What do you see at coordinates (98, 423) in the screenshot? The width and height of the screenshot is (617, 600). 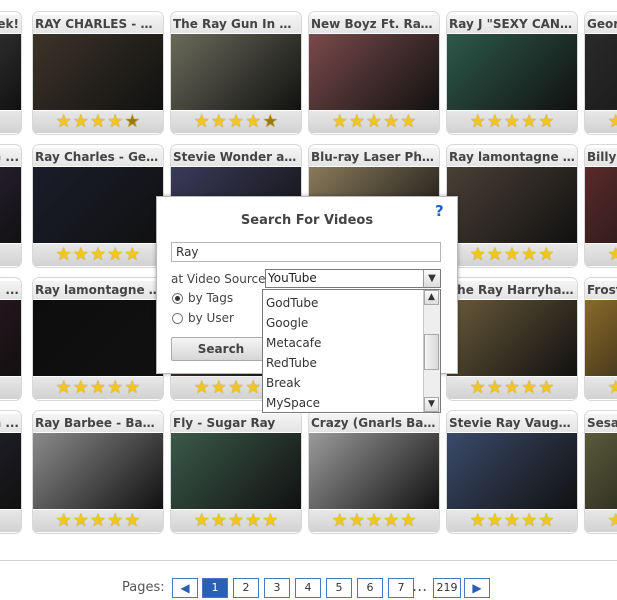 I see `video-title: Ray Barbee - Ban This` at bounding box center [98, 423].